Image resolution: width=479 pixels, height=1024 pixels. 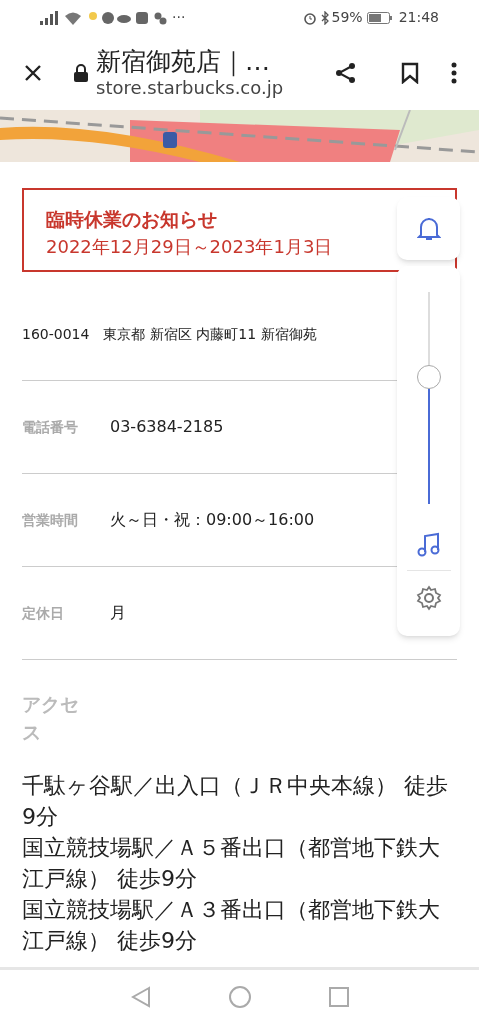 What do you see at coordinates (418, 17) in the screenshot?
I see `clock-time: 21:48` at bounding box center [418, 17].